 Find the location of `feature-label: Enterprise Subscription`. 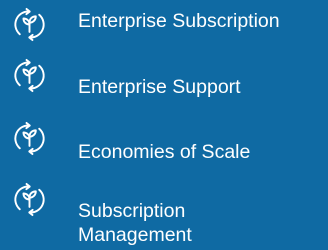

feature-label: Enterprise Subscription is located at coordinates (179, 21).